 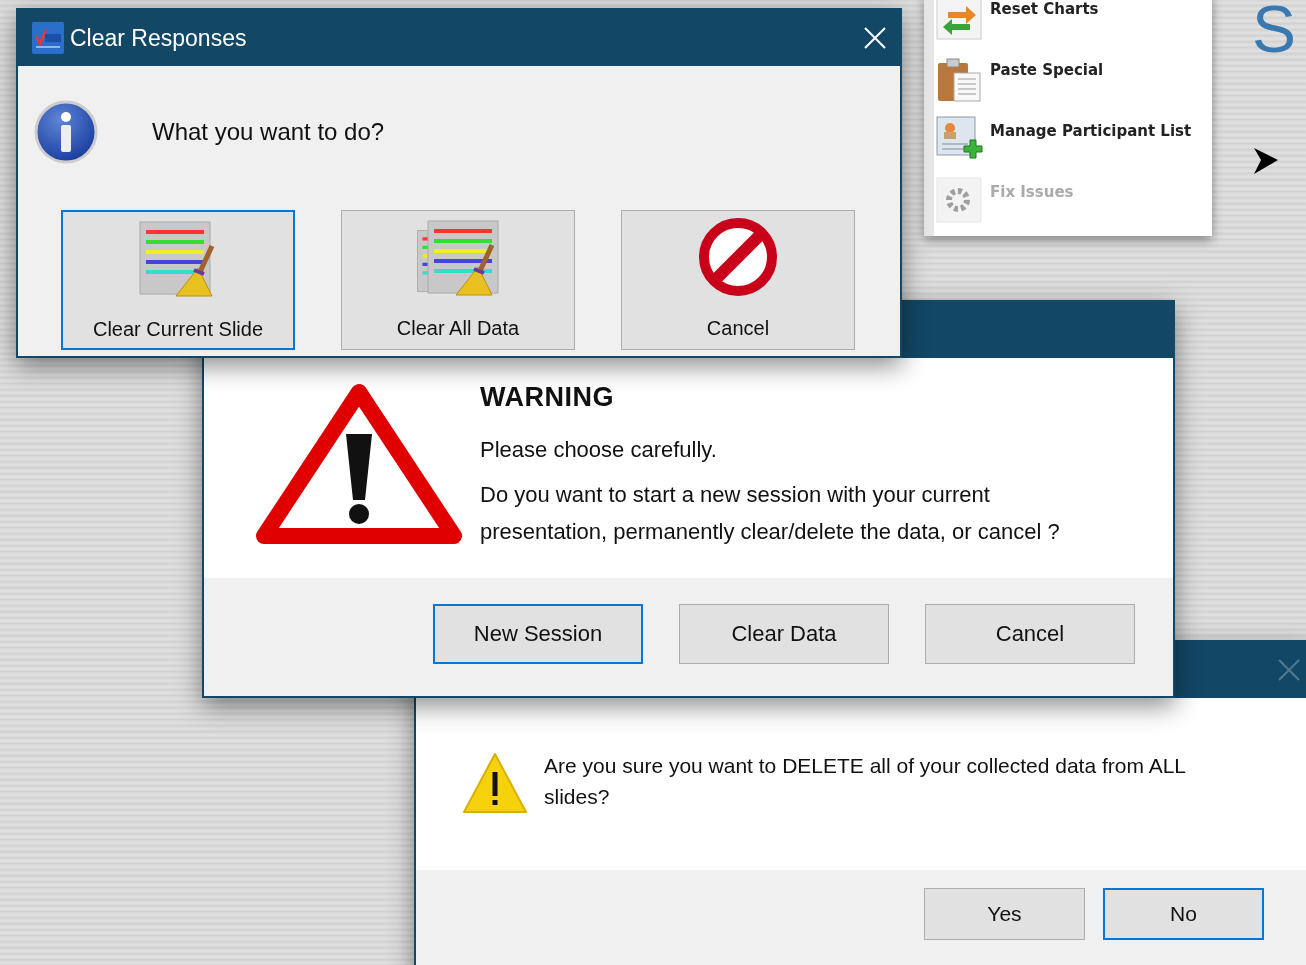 I want to click on app-logo-icon, so click(x=48, y=38).